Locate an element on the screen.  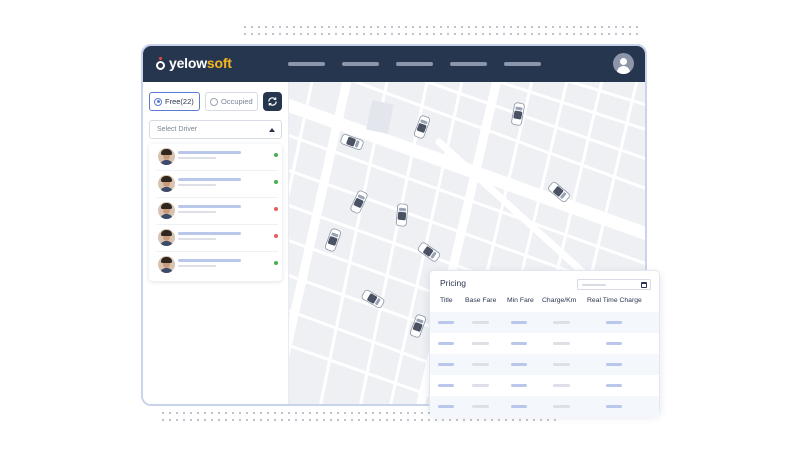
driver-sidebar: Free(22) Occupied Select Driver is located at coordinates (216, 243).